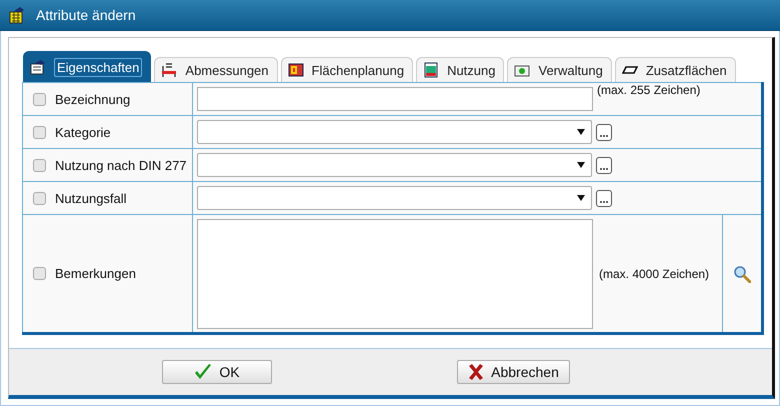 This screenshot has height=406, width=780. What do you see at coordinates (216, 69) in the screenshot?
I see `tab: Abmessungen` at bounding box center [216, 69].